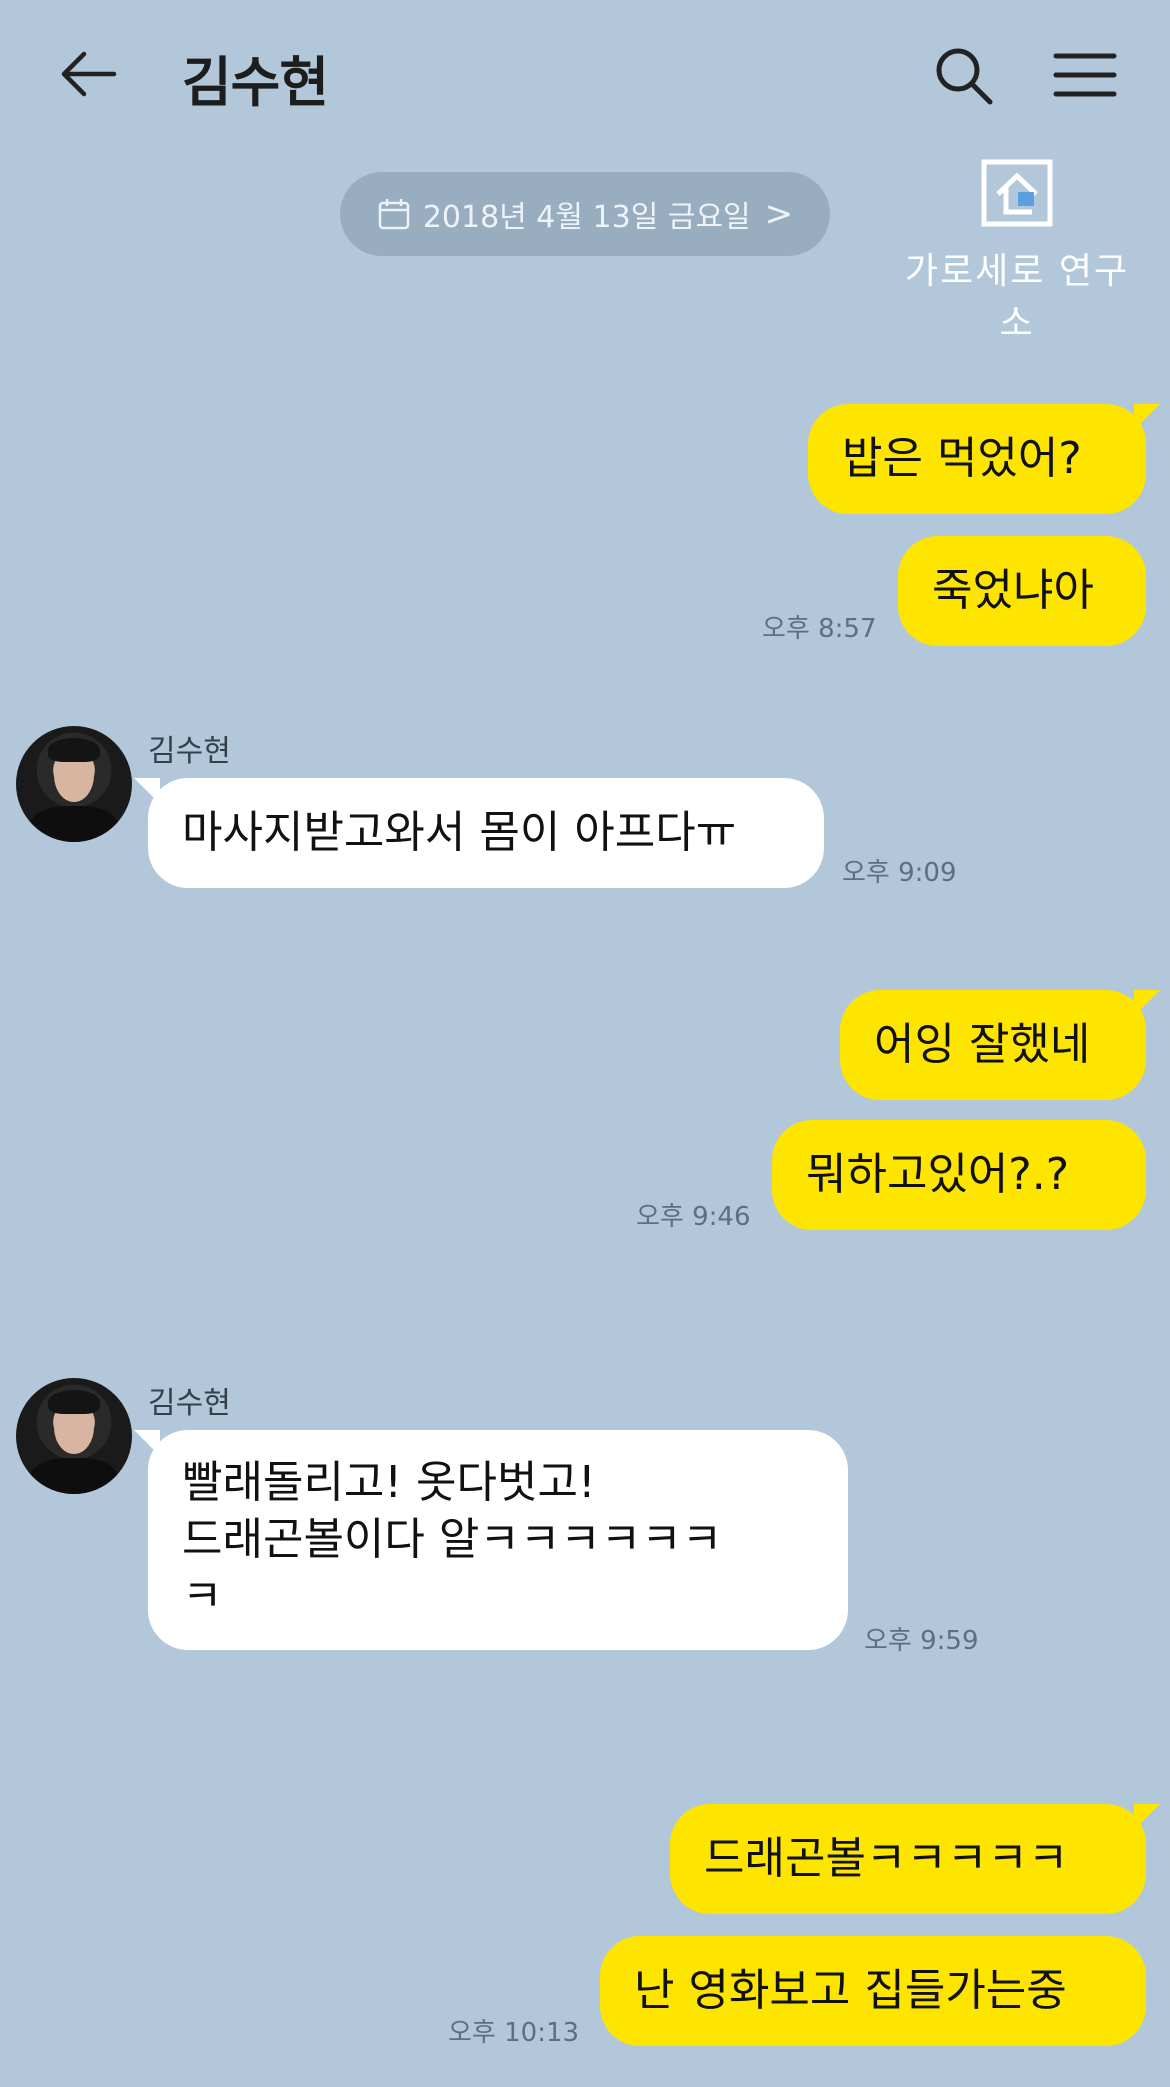 The height and width of the screenshot is (2087, 1170). I want to click on watermark-text: 가로세로 연구소, so click(1017, 297).